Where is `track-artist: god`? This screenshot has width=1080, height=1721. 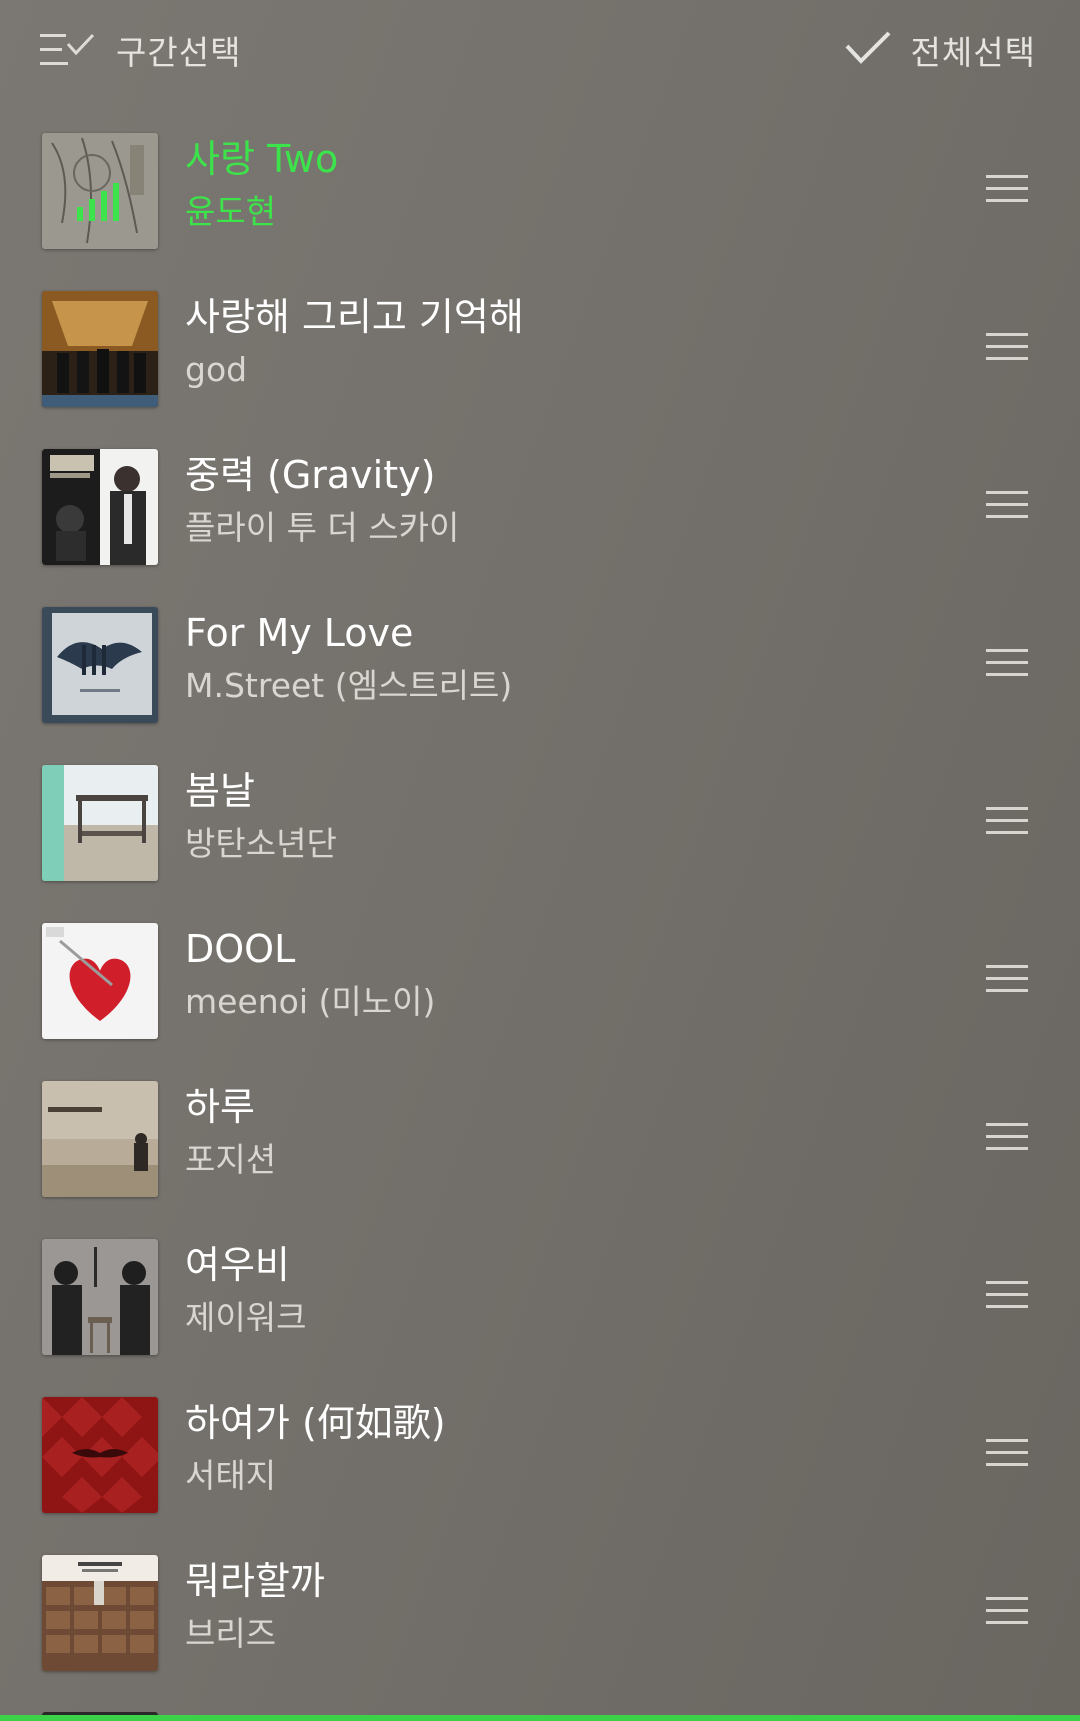
track-artist: god is located at coordinates (216, 369).